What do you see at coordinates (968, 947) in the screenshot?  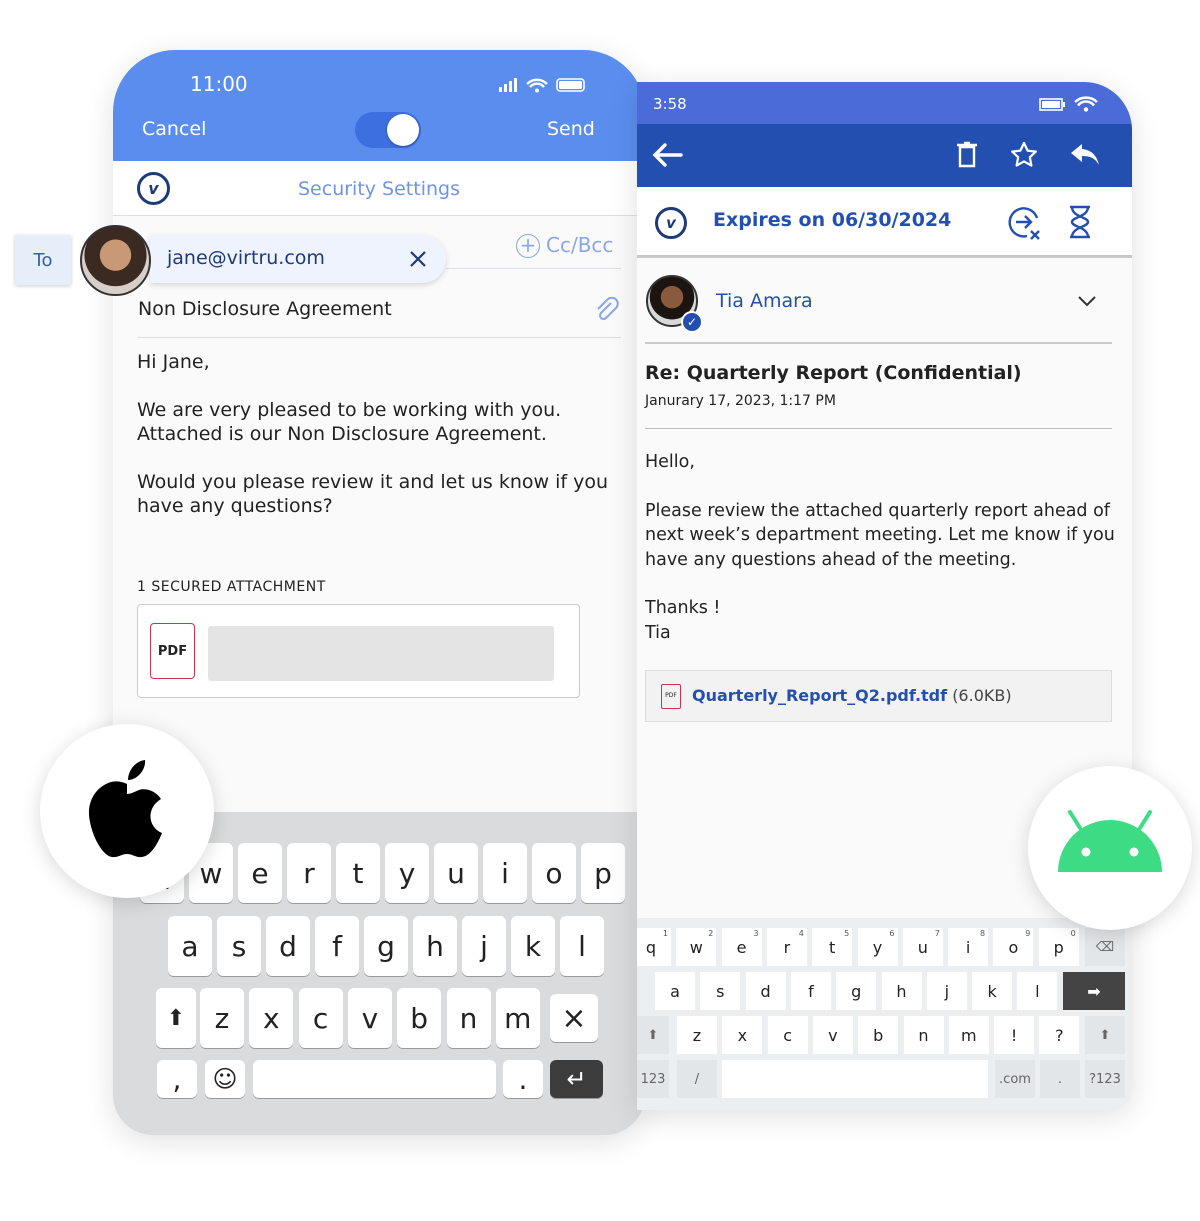 I see `key-i: i8` at bounding box center [968, 947].